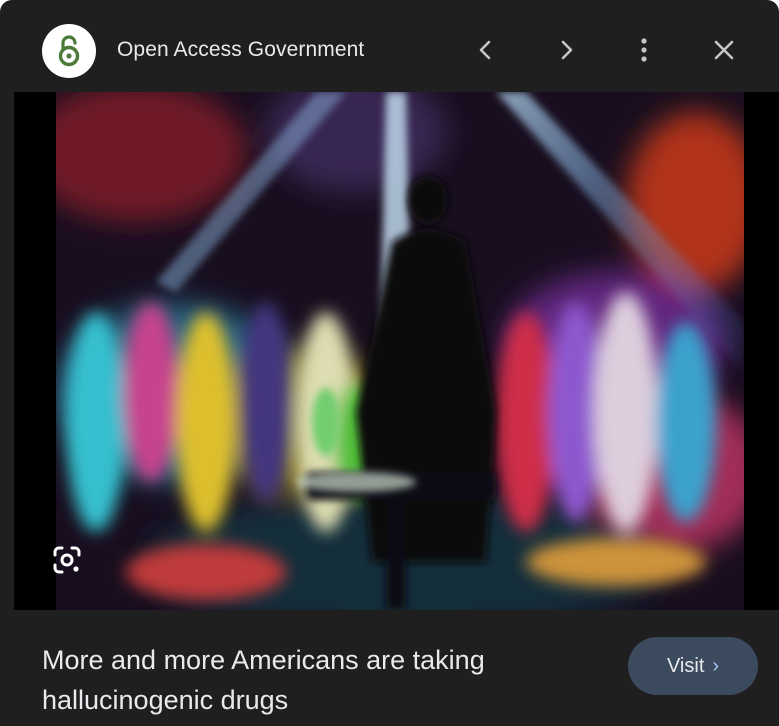  What do you see at coordinates (716, 665) in the screenshot?
I see `chevron-right-icon: ›` at bounding box center [716, 665].